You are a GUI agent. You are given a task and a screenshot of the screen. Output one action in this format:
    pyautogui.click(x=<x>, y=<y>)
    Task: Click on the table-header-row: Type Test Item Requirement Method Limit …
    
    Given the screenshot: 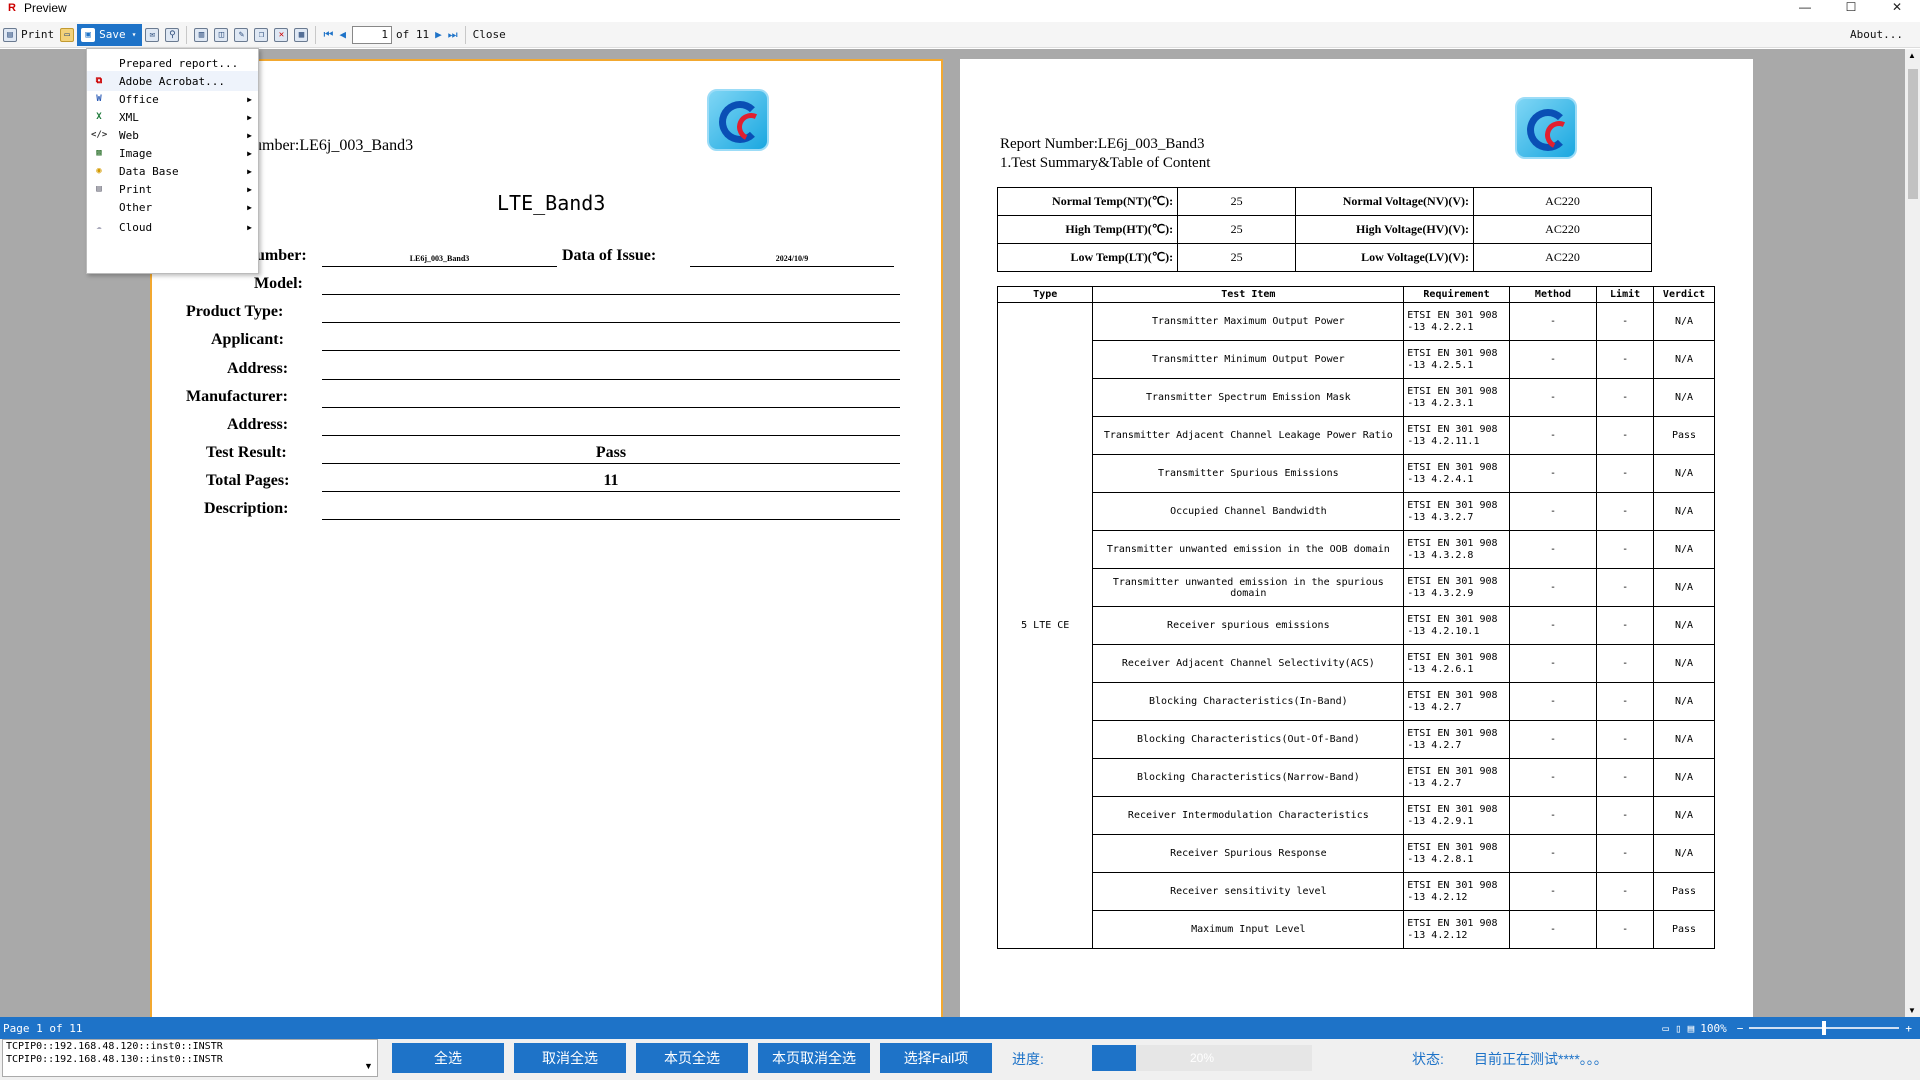 What is the action you would take?
    pyautogui.click(x=1355, y=294)
    